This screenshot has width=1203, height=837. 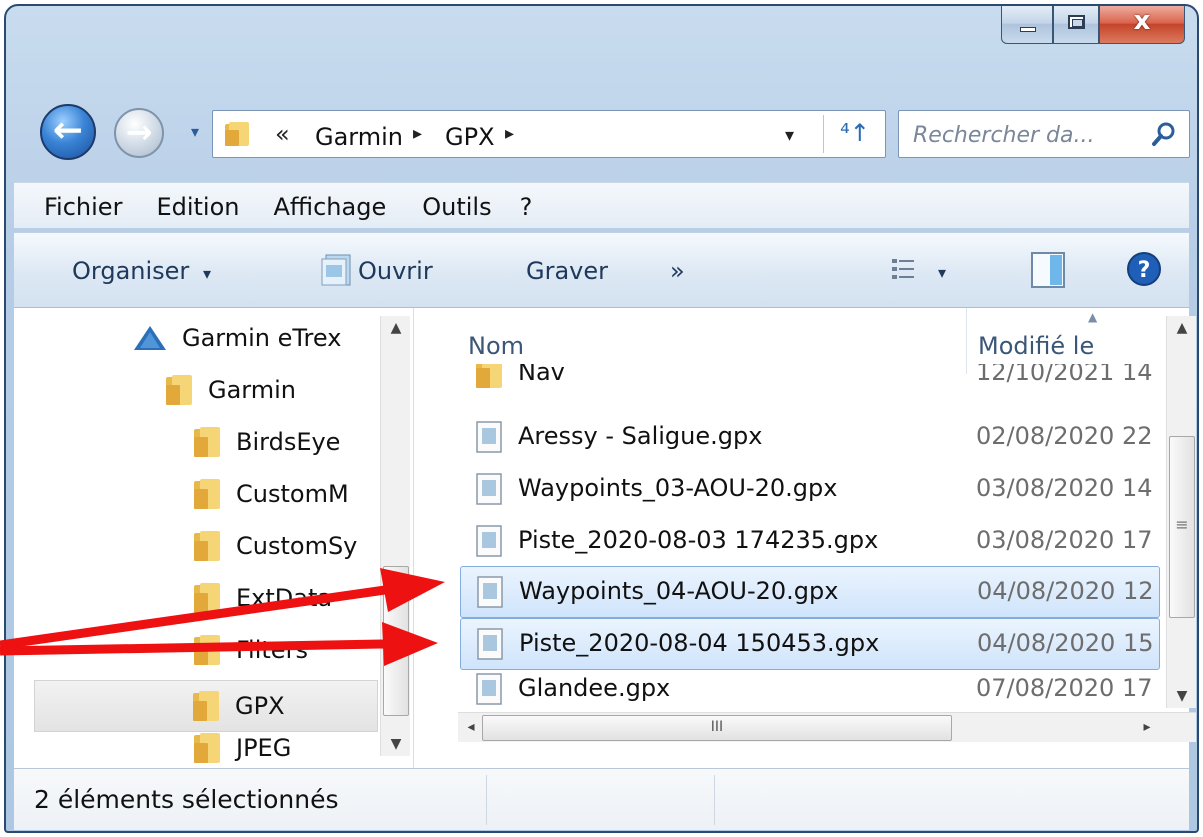 I want to click on help-icon: ?, so click(x=1144, y=269).